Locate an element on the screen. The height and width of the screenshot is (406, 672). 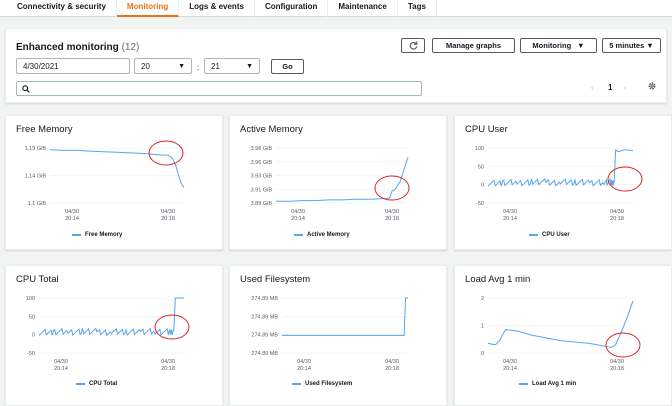
y-tick-label: 1.1 GiB is located at coordinates (37, 204).